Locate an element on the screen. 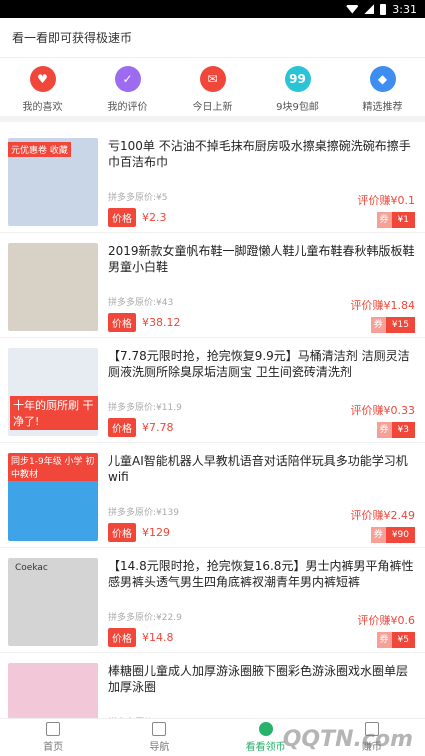 This screenshot has height=756, width=425. review-reward: 评价赚¥0.6 is located at coordinates (386, 620).